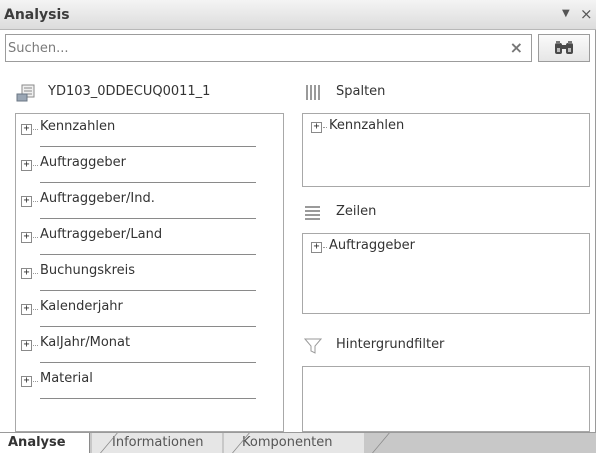  I want to click on field-item-kaljahr-monat: + KalJahr/Monat, so click(138, 348).